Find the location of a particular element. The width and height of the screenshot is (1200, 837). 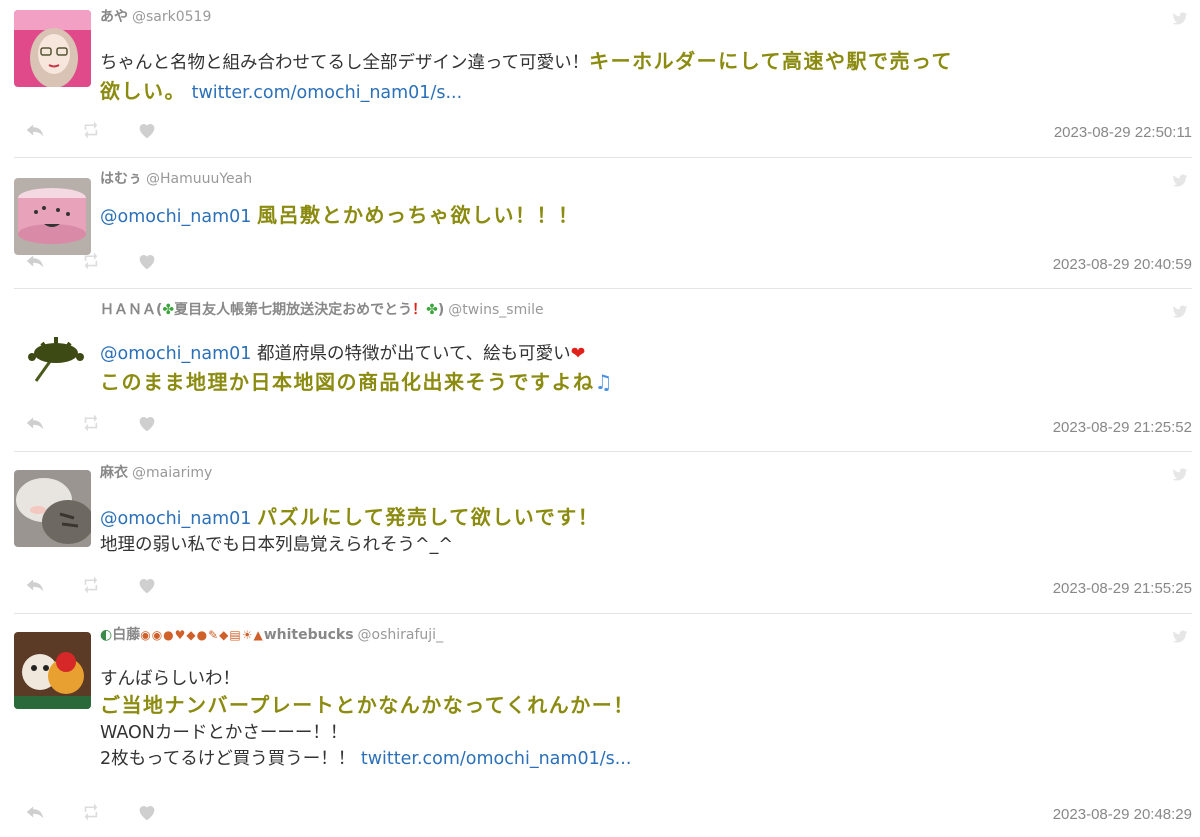

tweet-text: ちゃんと名物と組み合わせてるし全部デザイン違って可愛い！ is located at coordinates (345, 63).